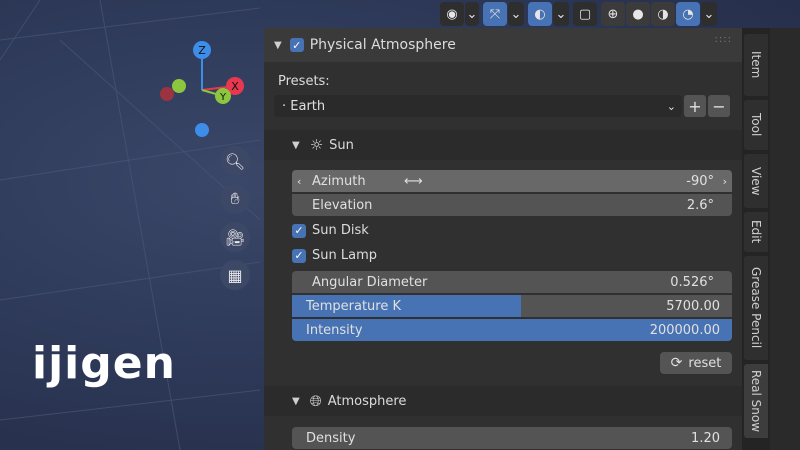  Describe the element at coordinates (344, 255) in the screenshot. I see `sun-lamp-label: Sun Lamp` at that location.